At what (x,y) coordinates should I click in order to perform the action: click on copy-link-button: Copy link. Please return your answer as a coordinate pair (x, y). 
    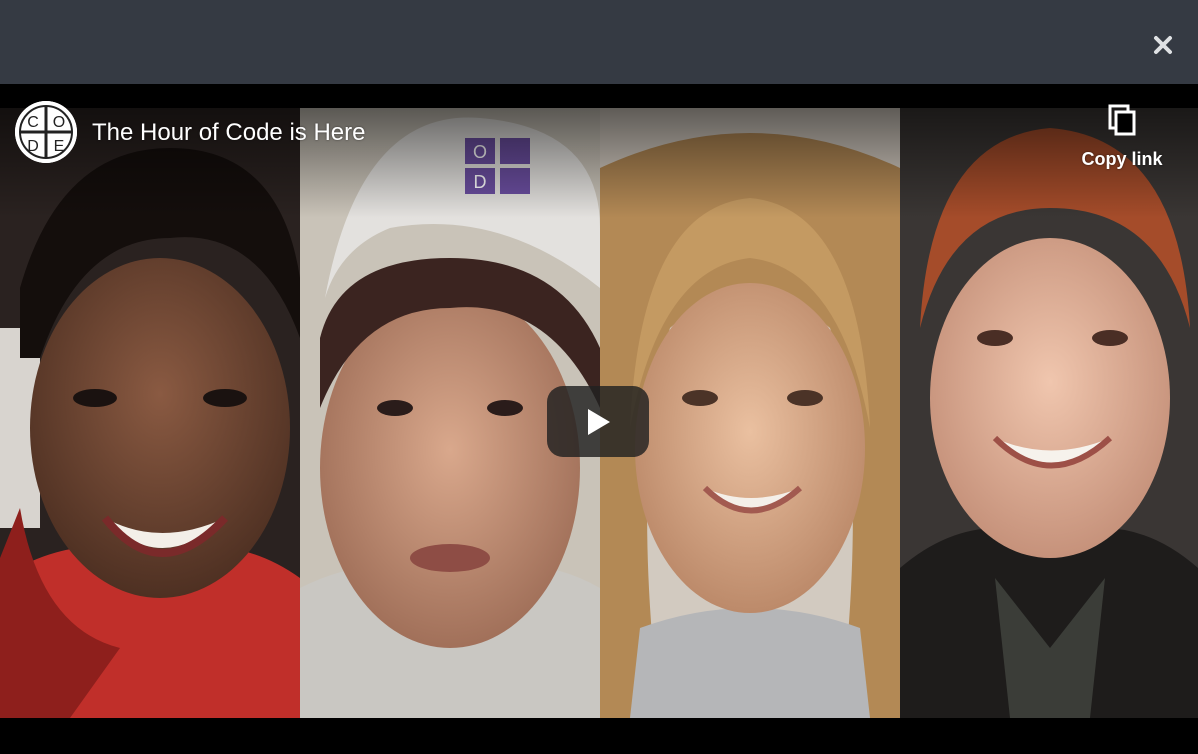
    Looking at the image, I should click on (1122, 136).